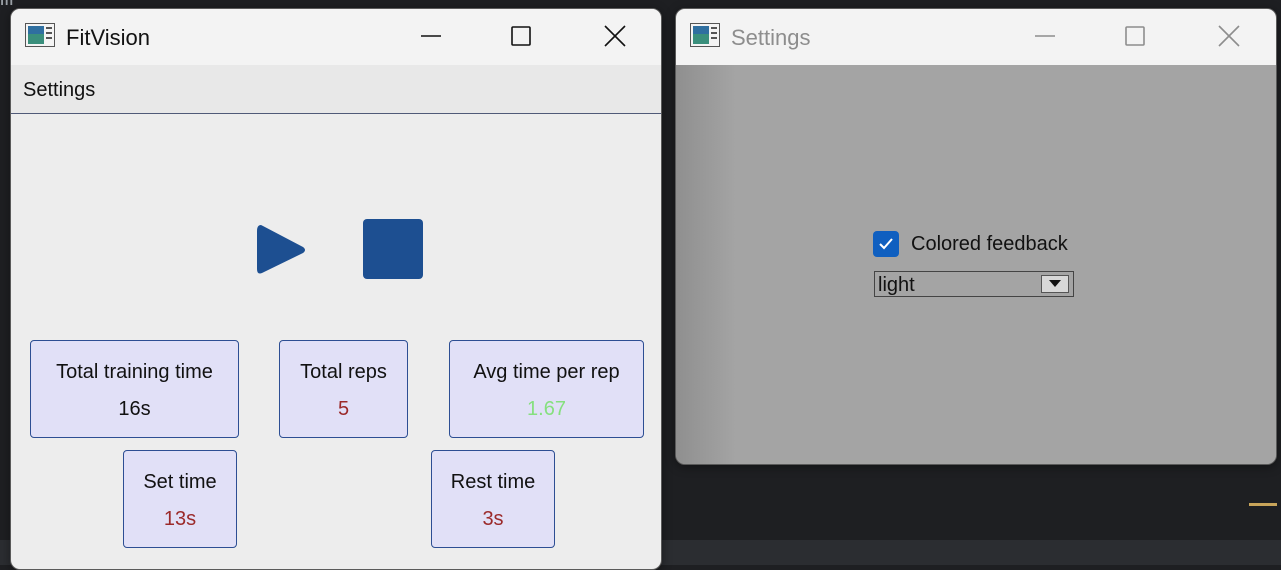 The image size is (1281, 570). What do you see at coordinates (1263, 504) in the screenshot?
I see `background-editor-accent` at bounding box center [1263, 504].